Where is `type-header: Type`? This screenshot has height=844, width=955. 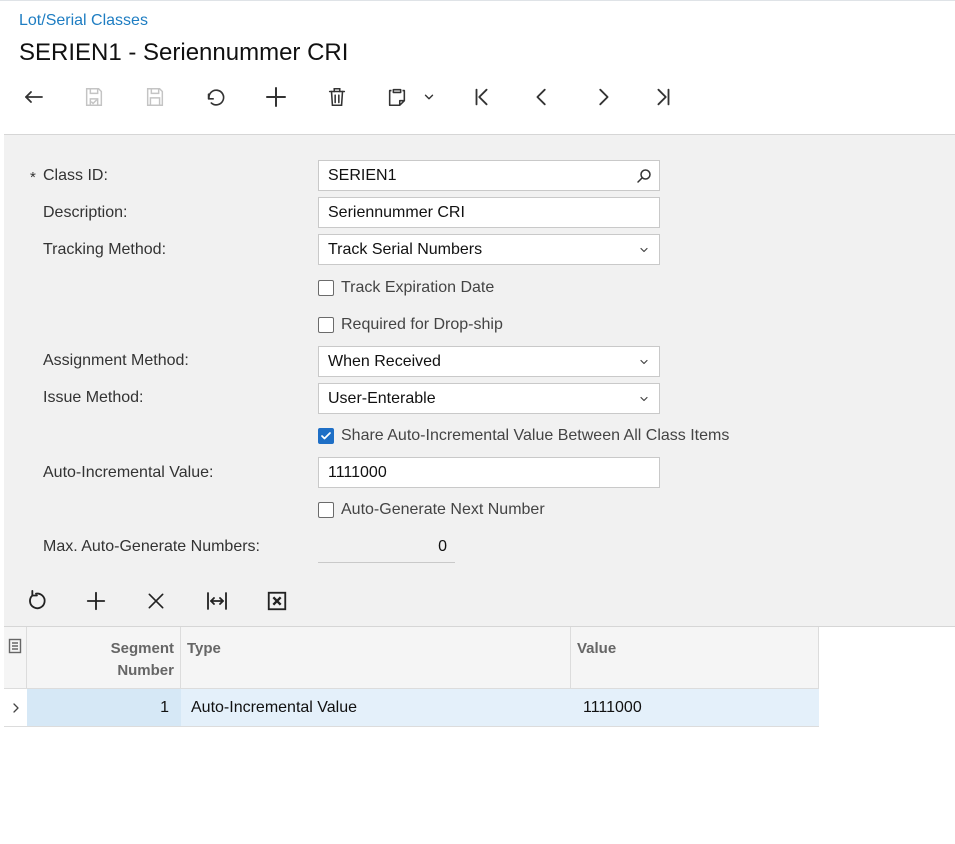
type-header: Type is located at coordinates (376, 658).